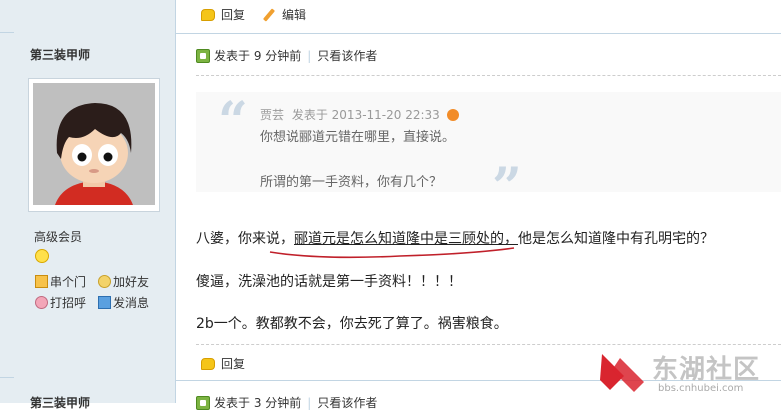 Image resolution: width=781 pixels, height=411 pixels. I want to click on post-paragraph: 傻逼，洗澡池的话就是第一手资料！！！！, so click(329, 282).